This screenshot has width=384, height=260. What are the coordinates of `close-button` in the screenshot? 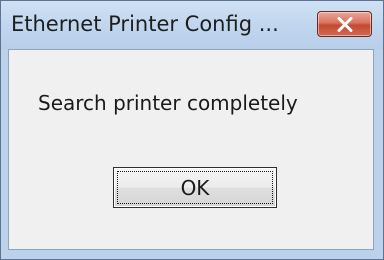 It's located at (344, 24).